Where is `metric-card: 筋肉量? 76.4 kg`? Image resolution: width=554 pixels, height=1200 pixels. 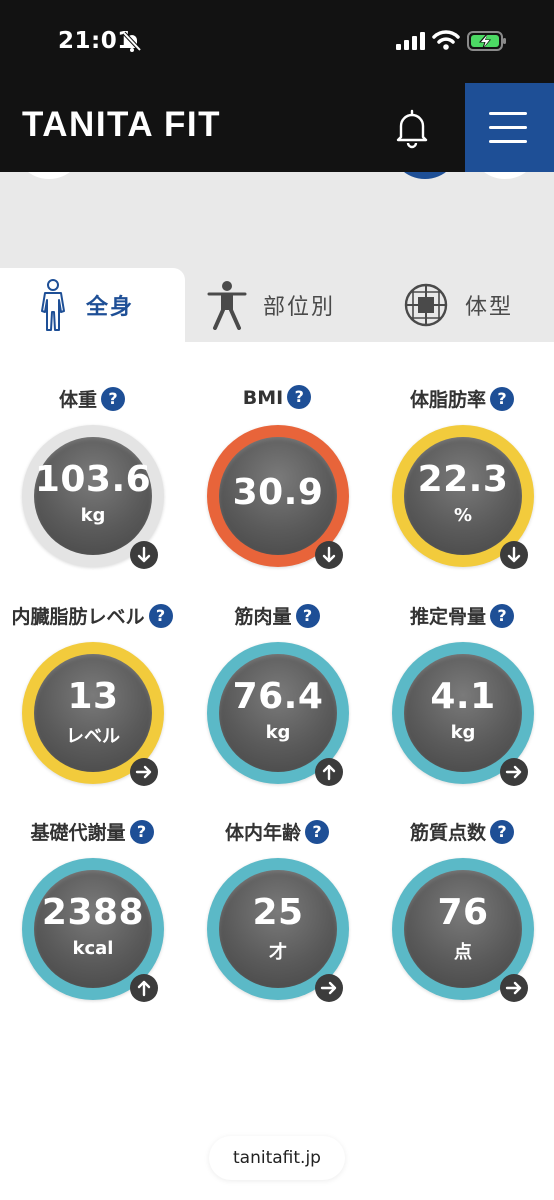 metric-card: 筋肉量? 76.4 kg is located at coordinates (277, 709).